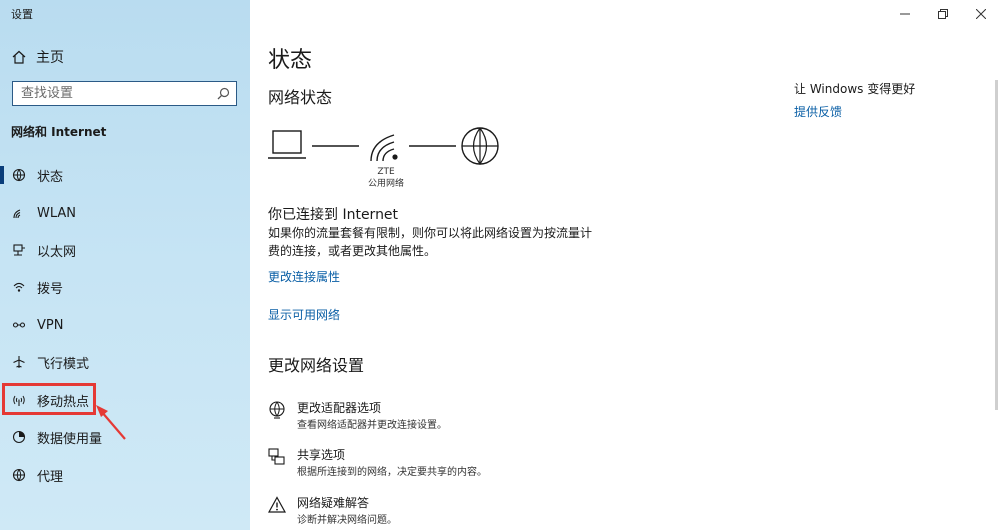 The height and width of the screenshot is (530, 1000). What do you see at coordinates (19, 437) in the screenshot?
I see `data-usage-icon` at bounding box center [19, 437].